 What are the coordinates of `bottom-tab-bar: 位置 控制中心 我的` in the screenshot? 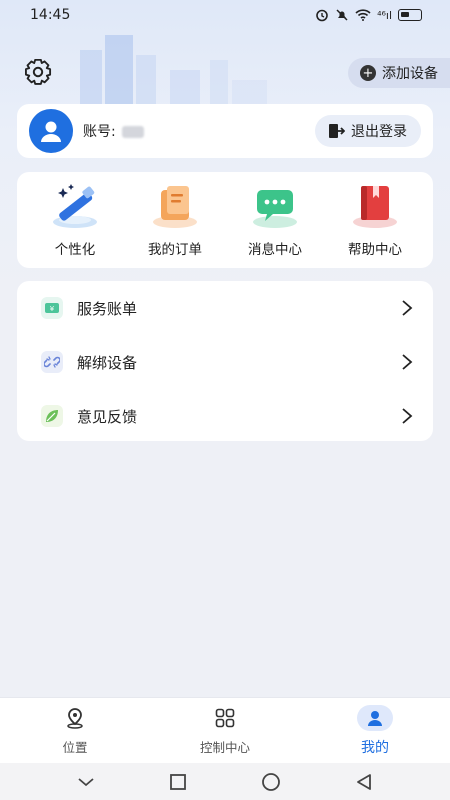 It's located at (225, 730).